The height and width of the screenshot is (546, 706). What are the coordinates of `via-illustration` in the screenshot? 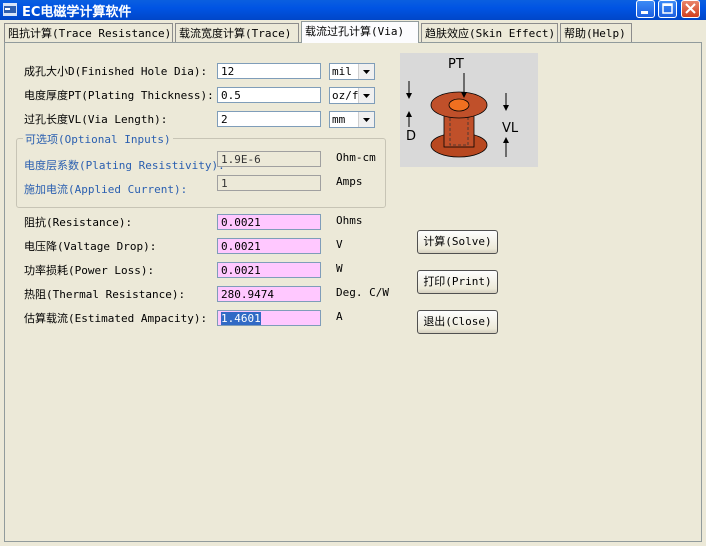 It's located at (457, 115).